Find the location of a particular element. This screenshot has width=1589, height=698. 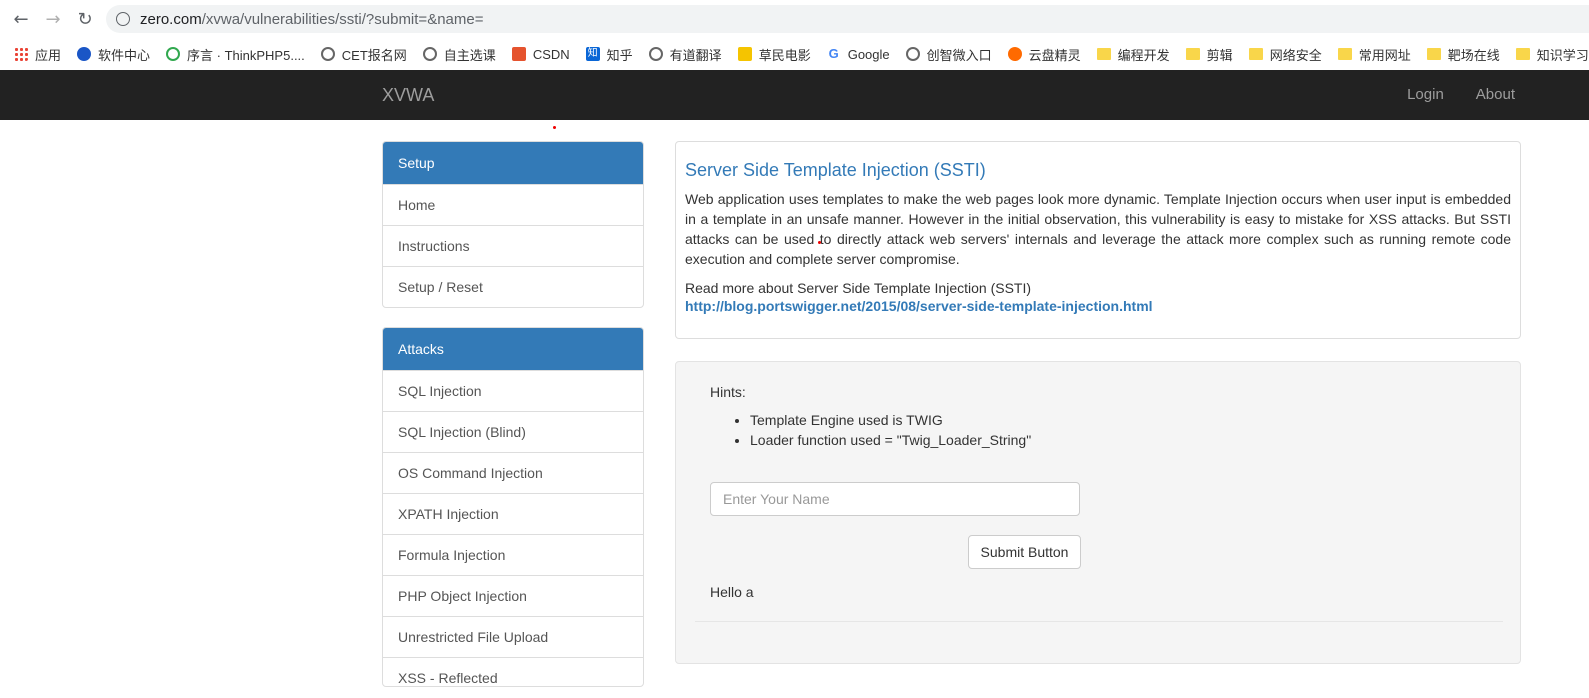

bookmark-folder-edit: 剪辑 is located at coordinates (1209, 54).